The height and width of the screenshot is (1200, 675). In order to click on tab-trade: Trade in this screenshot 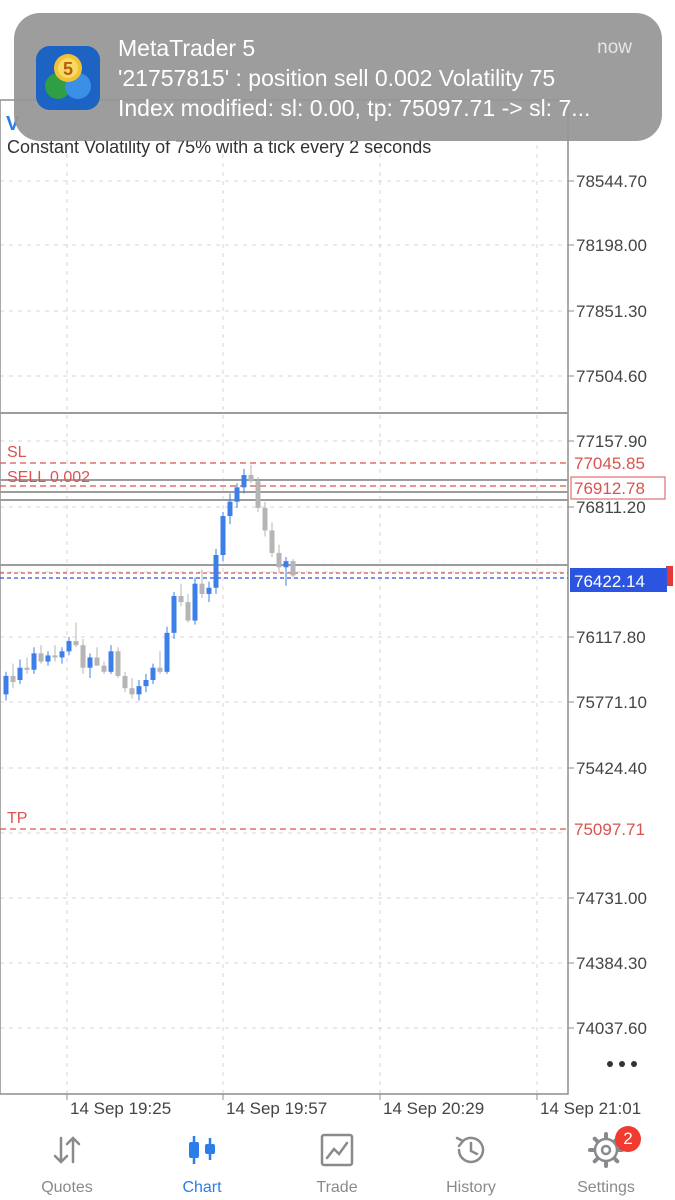, I will do `click(337, 1162)`.